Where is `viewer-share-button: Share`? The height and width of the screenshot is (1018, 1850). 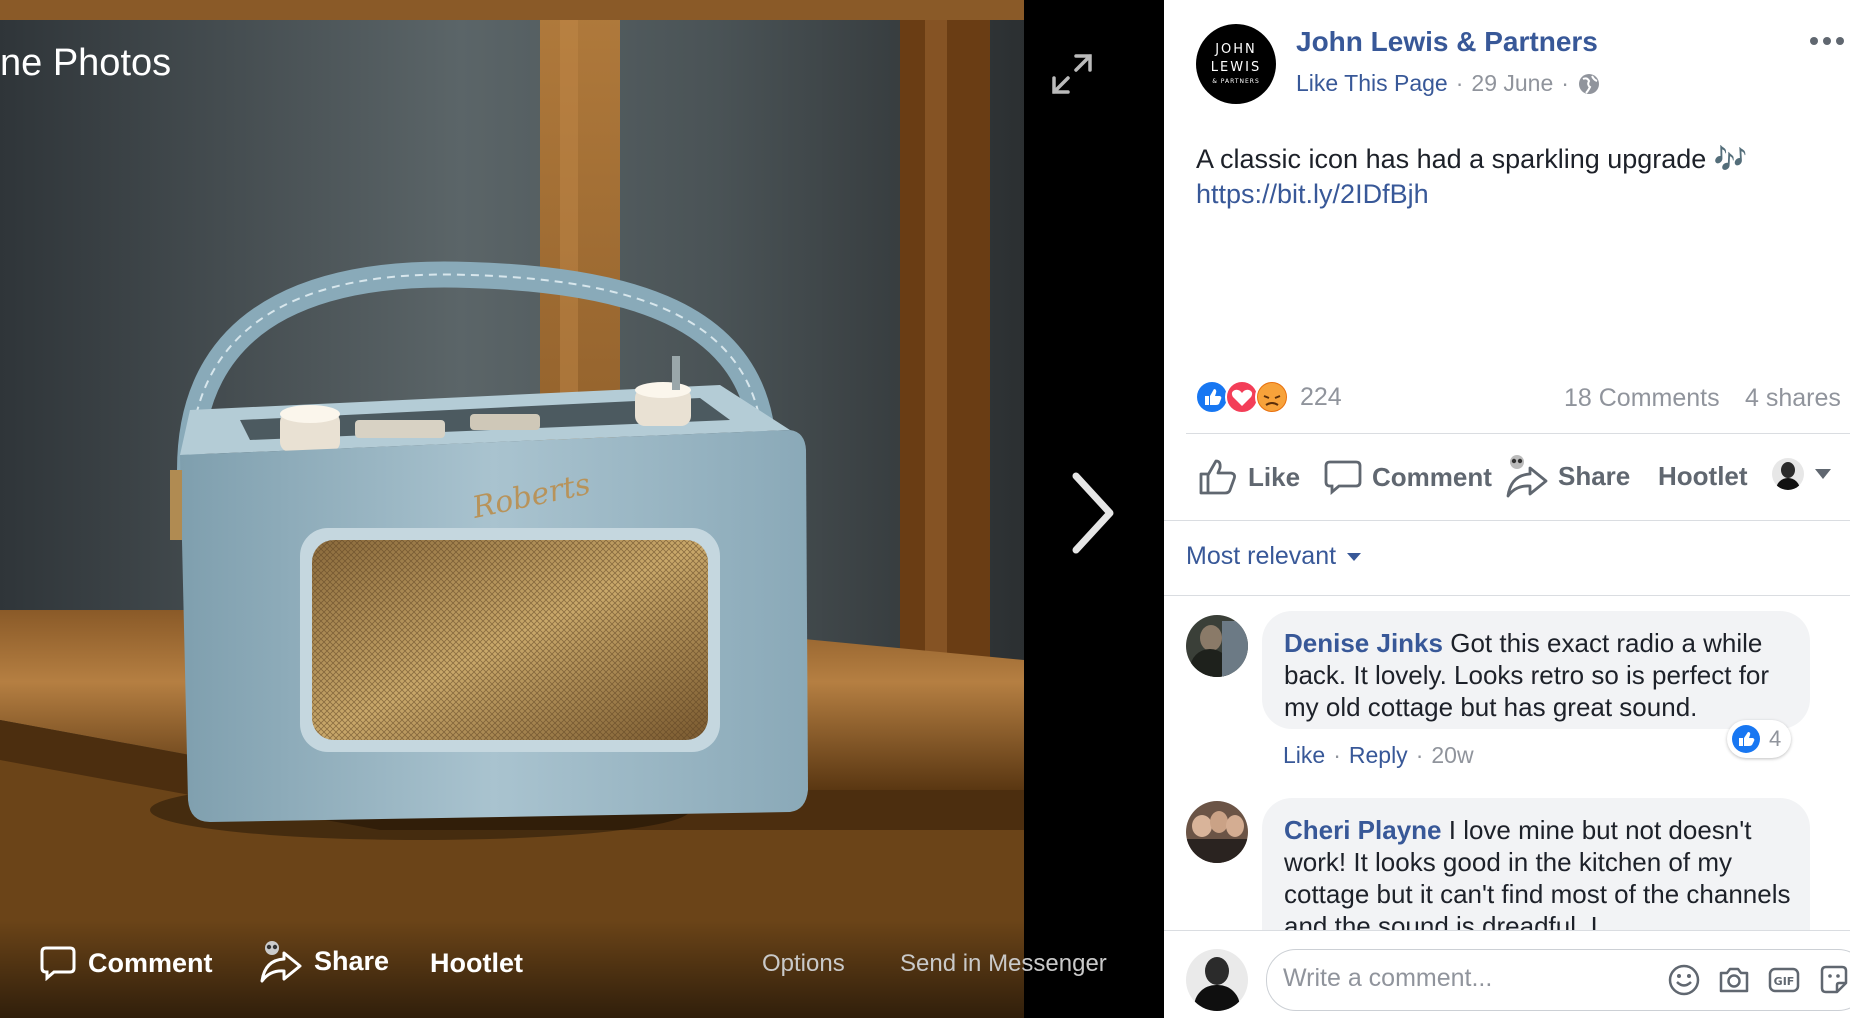 viewer-share-button: Share is located at coordinates (323, 961).